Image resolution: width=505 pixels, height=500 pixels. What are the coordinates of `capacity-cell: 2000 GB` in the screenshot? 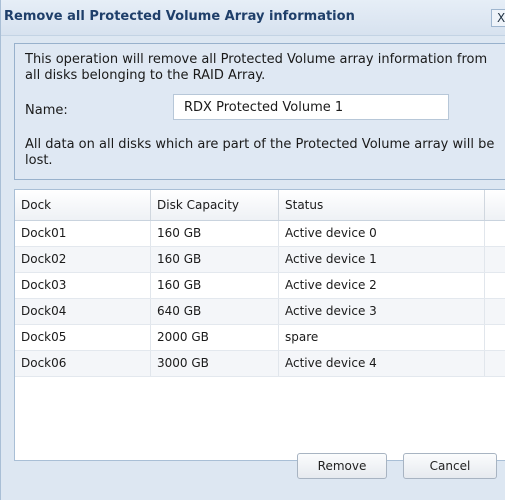 It's located at (215, 337).